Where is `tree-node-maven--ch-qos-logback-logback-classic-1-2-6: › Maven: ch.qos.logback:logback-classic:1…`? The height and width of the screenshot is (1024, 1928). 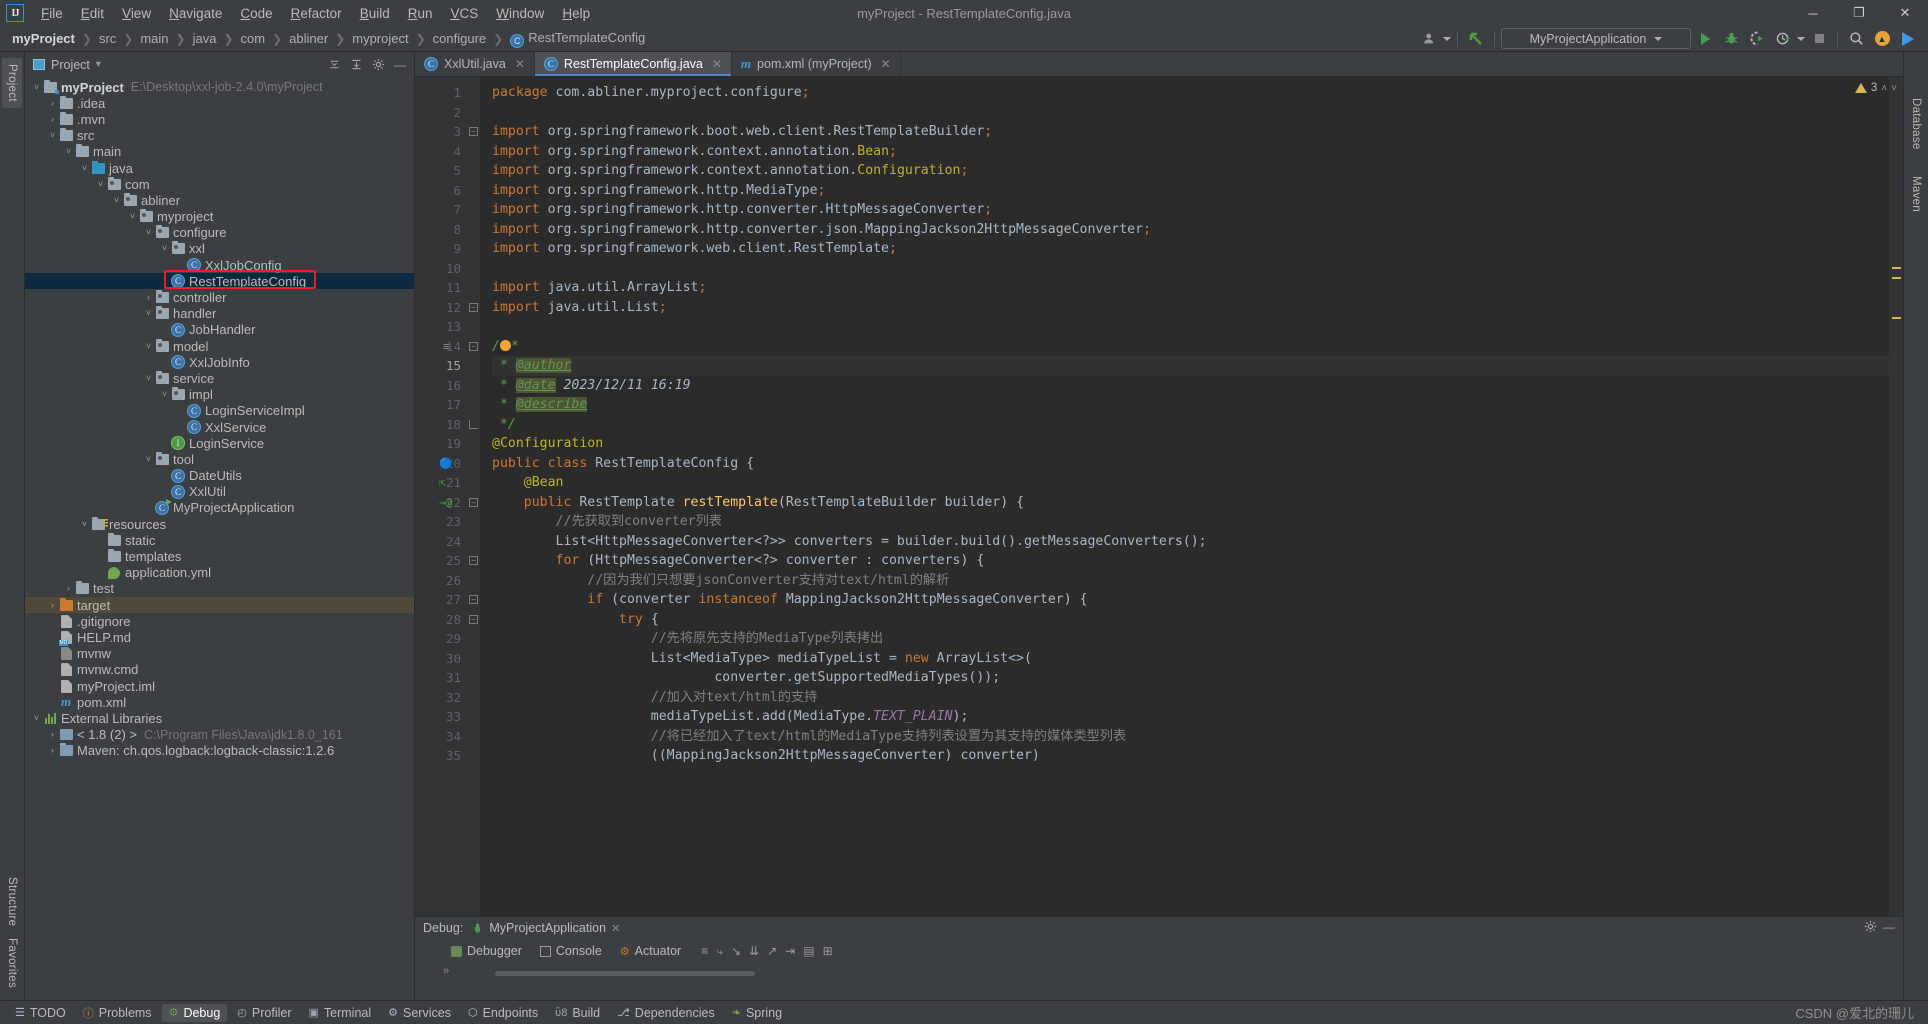 tree-node-maven--ch-qos-logback-logback-classic-1-2-6: › Maven: ch.qos.logback:logback-classic:1… is located at coordinates (219, 751).